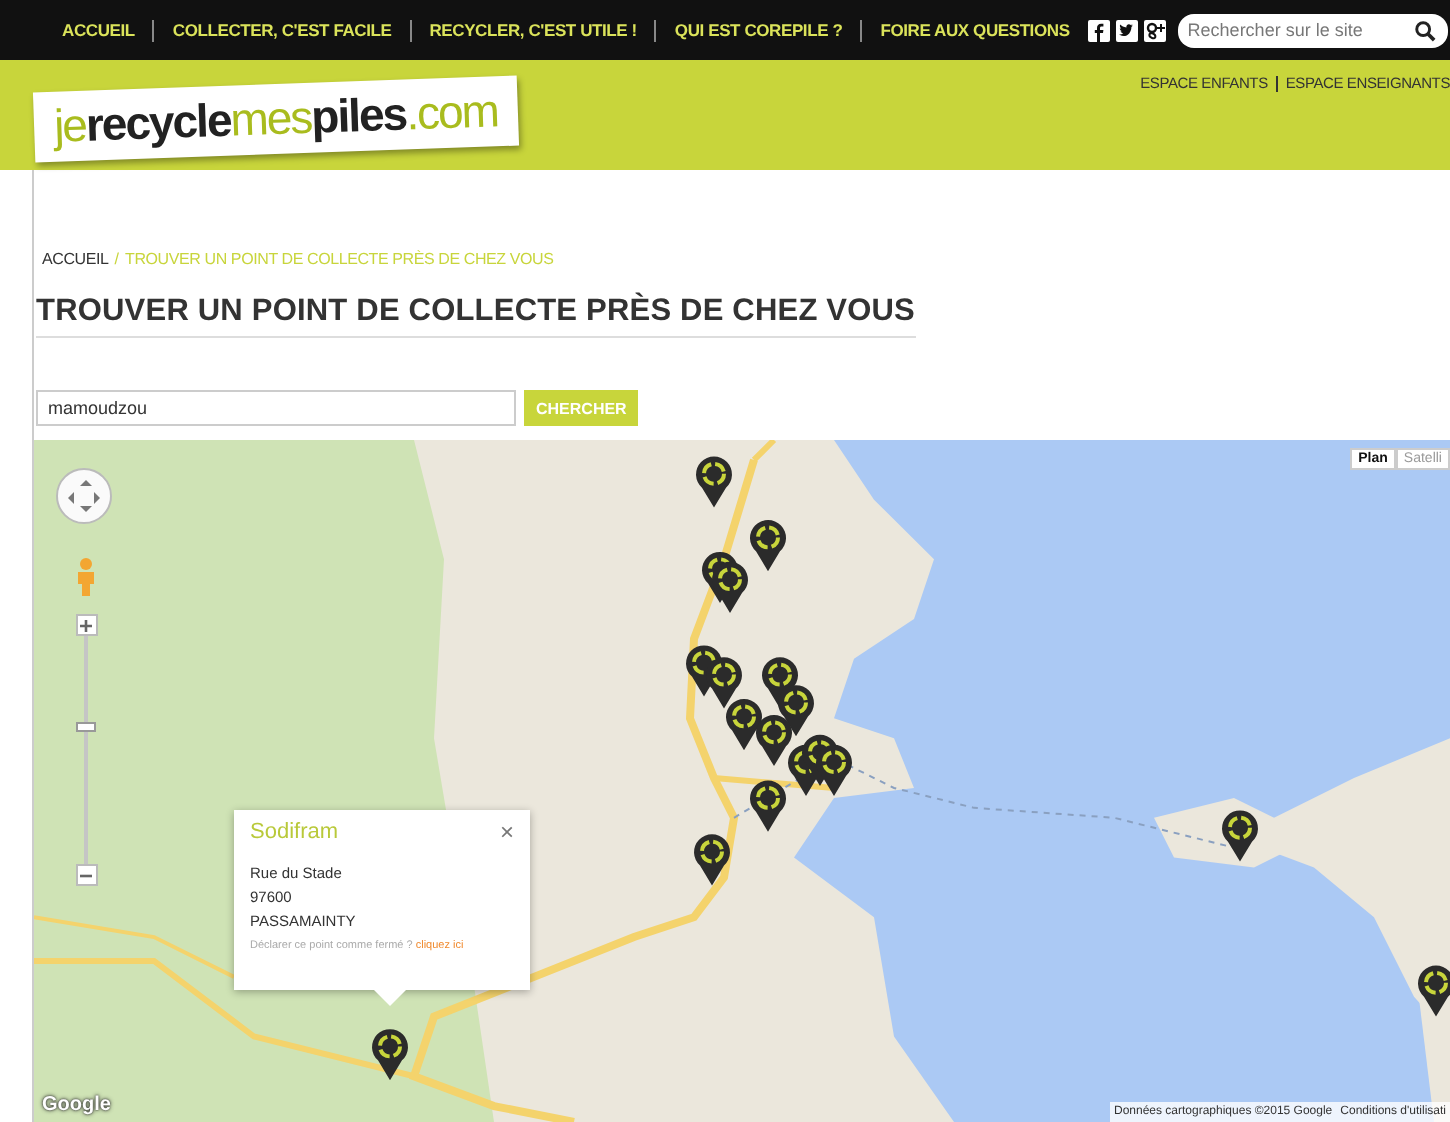  What do you see at coordinates (282, 30) in the screenshot?
I see `nav-link: COLLECTER, C'EST FACILE` at bounding box center [282, 30].